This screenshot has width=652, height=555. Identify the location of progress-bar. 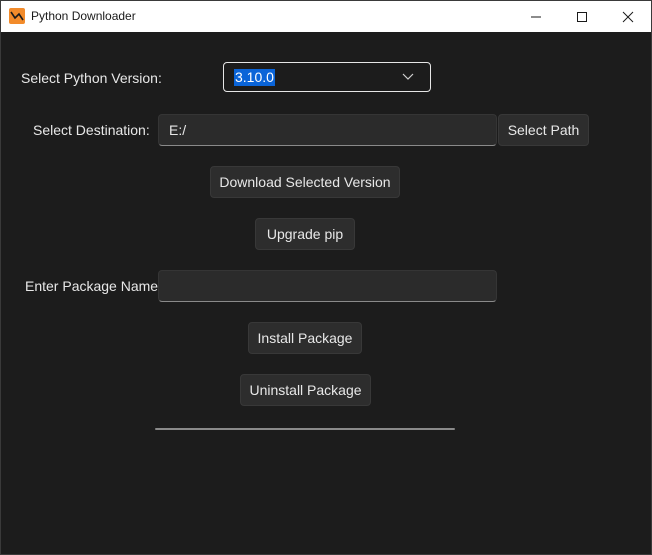
(305, 429).